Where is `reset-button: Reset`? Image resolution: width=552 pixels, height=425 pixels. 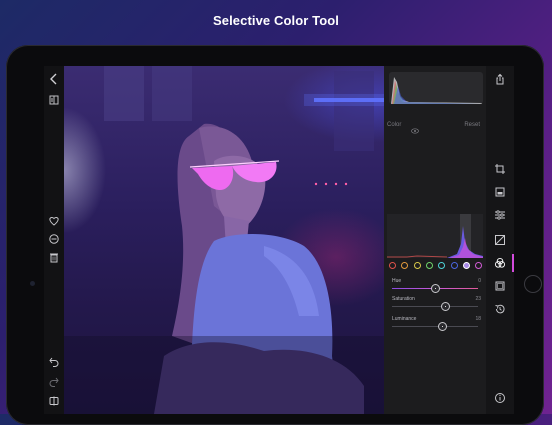 reset-button: Reset is located at coordinates (472, 125).